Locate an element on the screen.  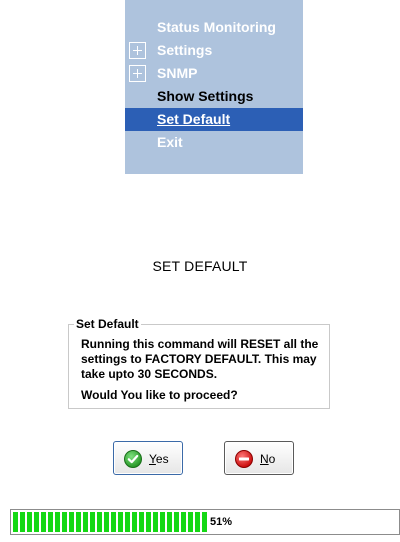
menu-item-set-default: Set Default is located at coordinates (214, 119).